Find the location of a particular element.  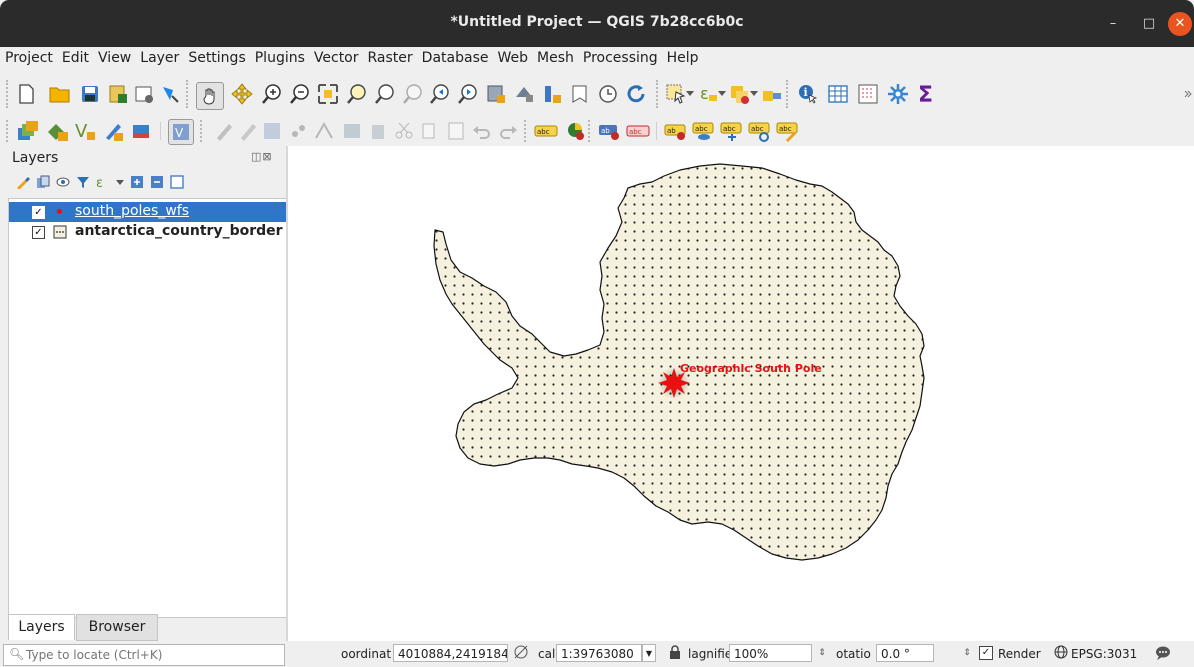

zoom-out-icon is located at coordinates (300, 94).